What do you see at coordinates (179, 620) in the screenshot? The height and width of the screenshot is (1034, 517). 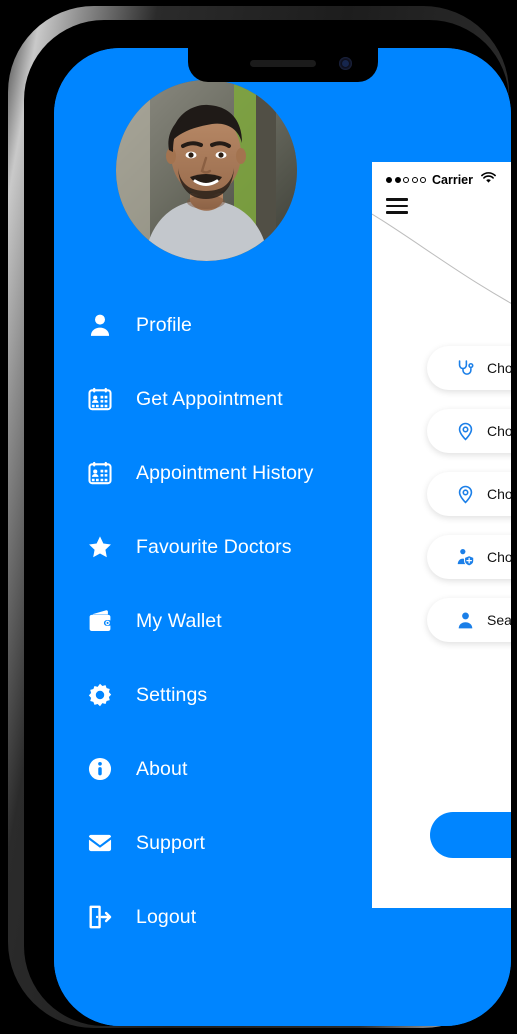 I see `drawer-item-label: My Wallet` at bounding box center [179, 620].